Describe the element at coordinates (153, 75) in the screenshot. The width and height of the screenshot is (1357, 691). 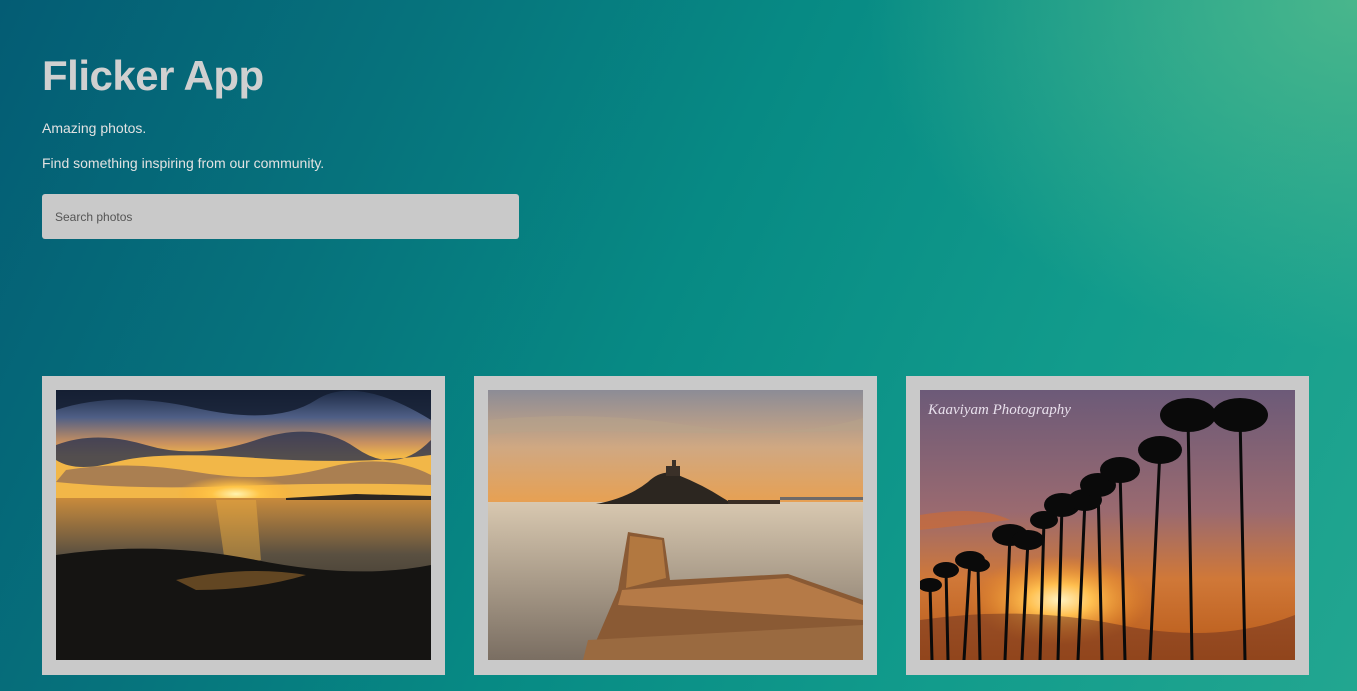
I see `page-title: Flicker App` at that location.